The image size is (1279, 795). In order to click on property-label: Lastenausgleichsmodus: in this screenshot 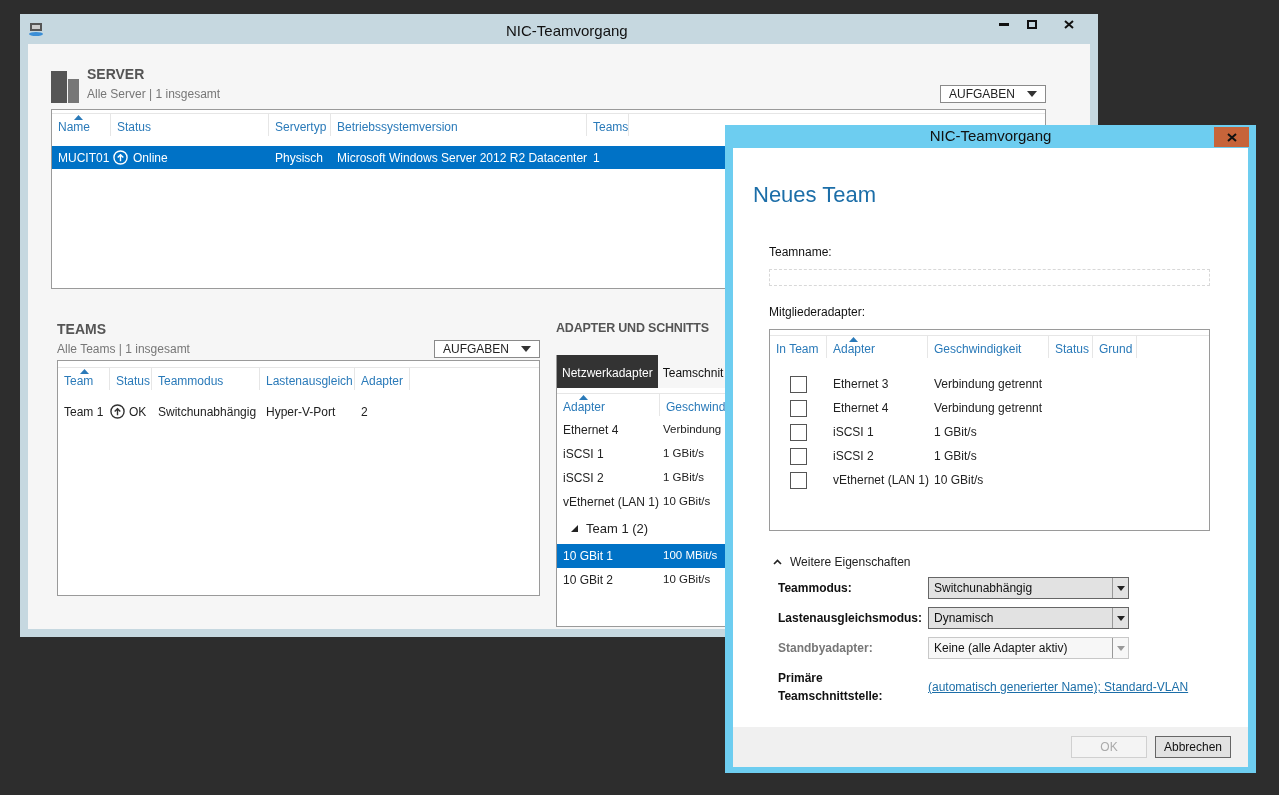, I will do `click(851, 618)`.